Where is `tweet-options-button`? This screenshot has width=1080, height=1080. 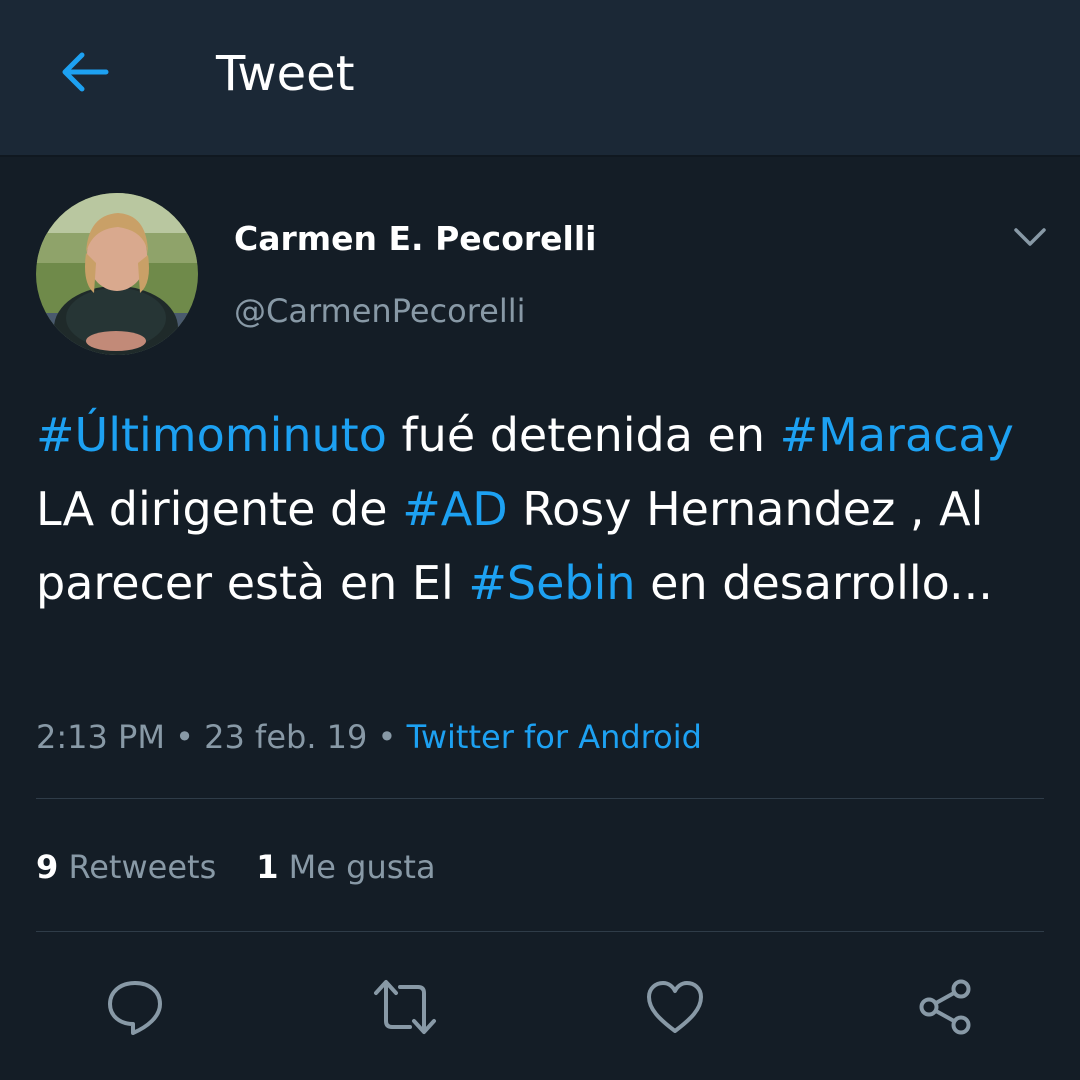
tweet-options-button is located at coordinates (1030, 237).